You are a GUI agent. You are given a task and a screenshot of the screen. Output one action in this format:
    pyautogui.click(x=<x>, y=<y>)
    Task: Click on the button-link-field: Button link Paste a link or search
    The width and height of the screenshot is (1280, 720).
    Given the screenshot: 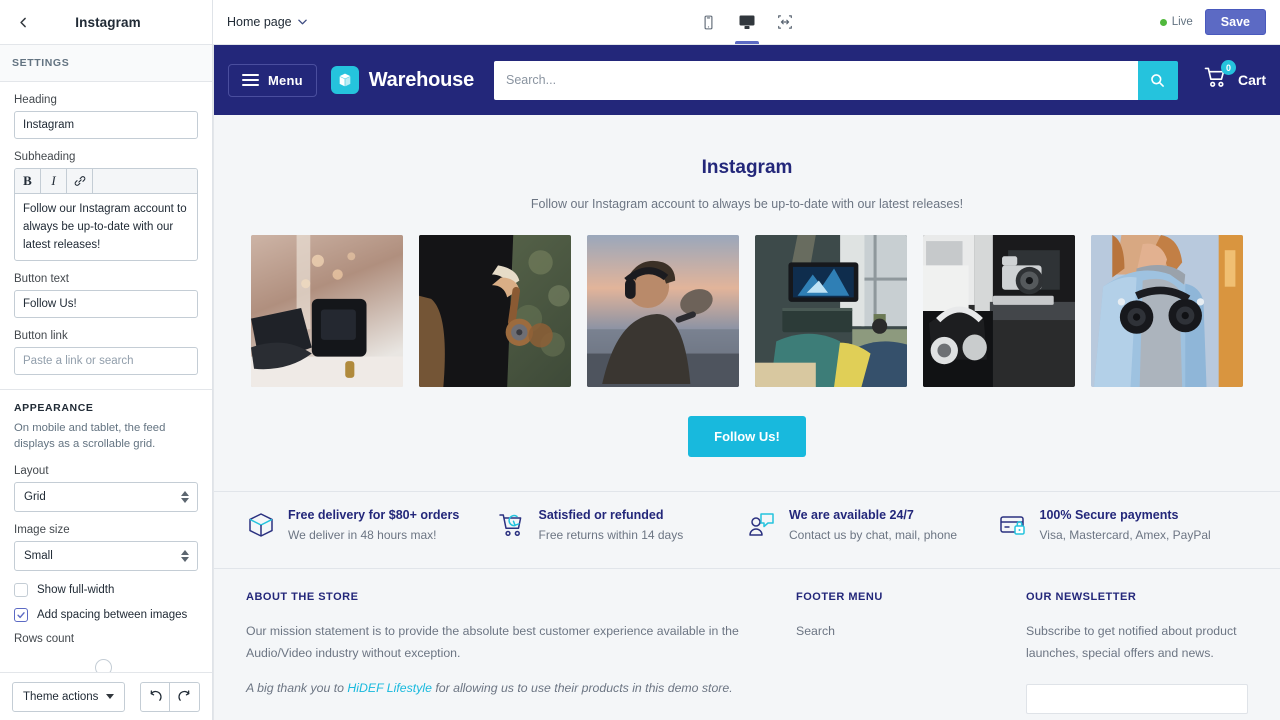 What is the action you would take?
    pyautogui.click(x=106, y=352)
    